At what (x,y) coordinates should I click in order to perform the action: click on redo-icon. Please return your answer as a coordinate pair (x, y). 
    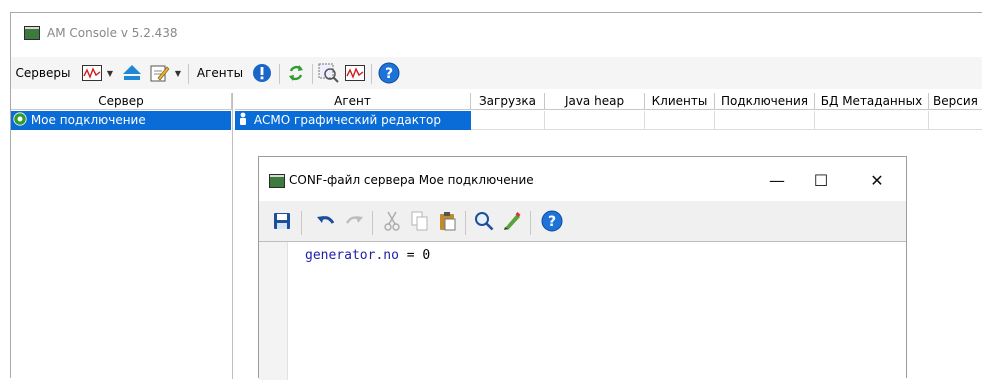
    Looking at the image, I should click on (354, 221).